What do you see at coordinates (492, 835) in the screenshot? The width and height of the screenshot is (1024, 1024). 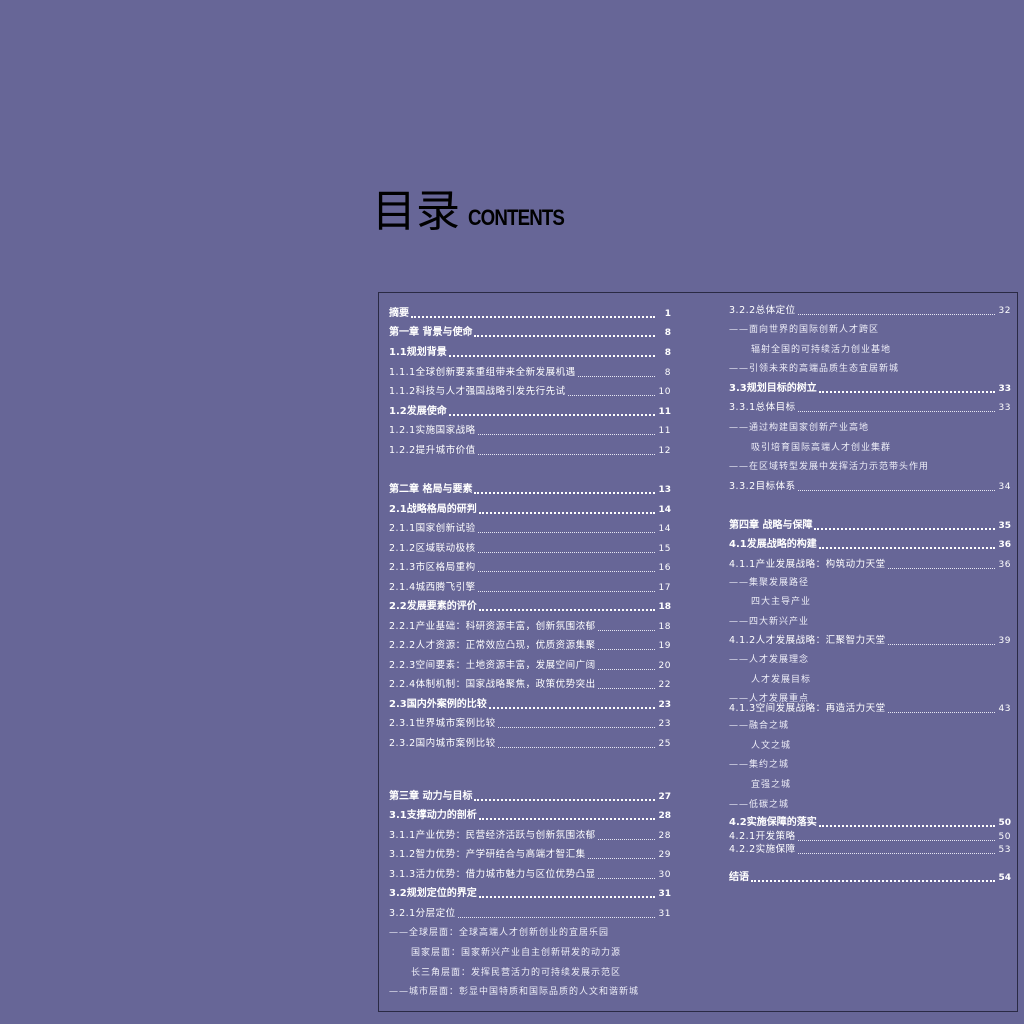 I see `toc-entry-title: 3.1.1产业优势：民营经济活跃与创新氛围浓郁` at bounding box center [492, 835].